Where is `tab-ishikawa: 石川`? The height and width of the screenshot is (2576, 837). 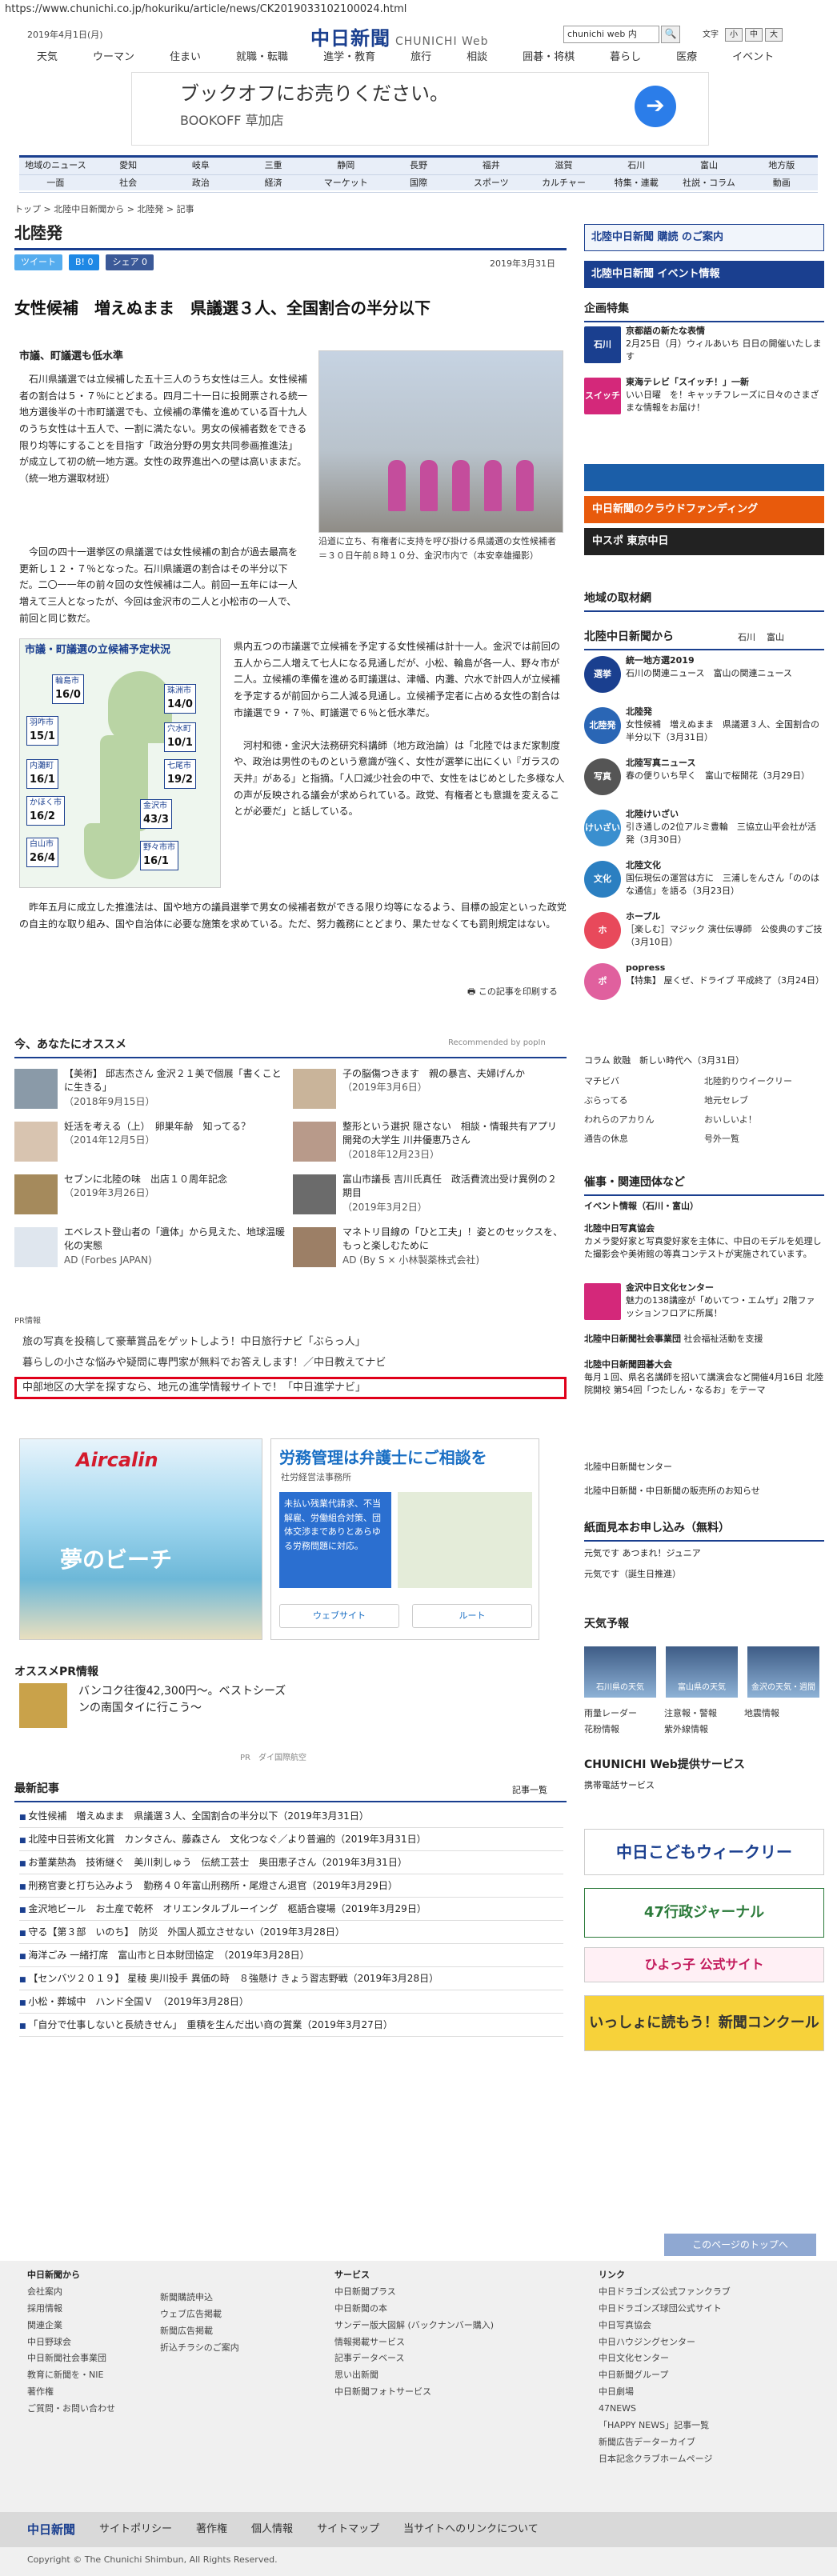 tab-ishikawa: 石川 is located at coordinates (747, 637).